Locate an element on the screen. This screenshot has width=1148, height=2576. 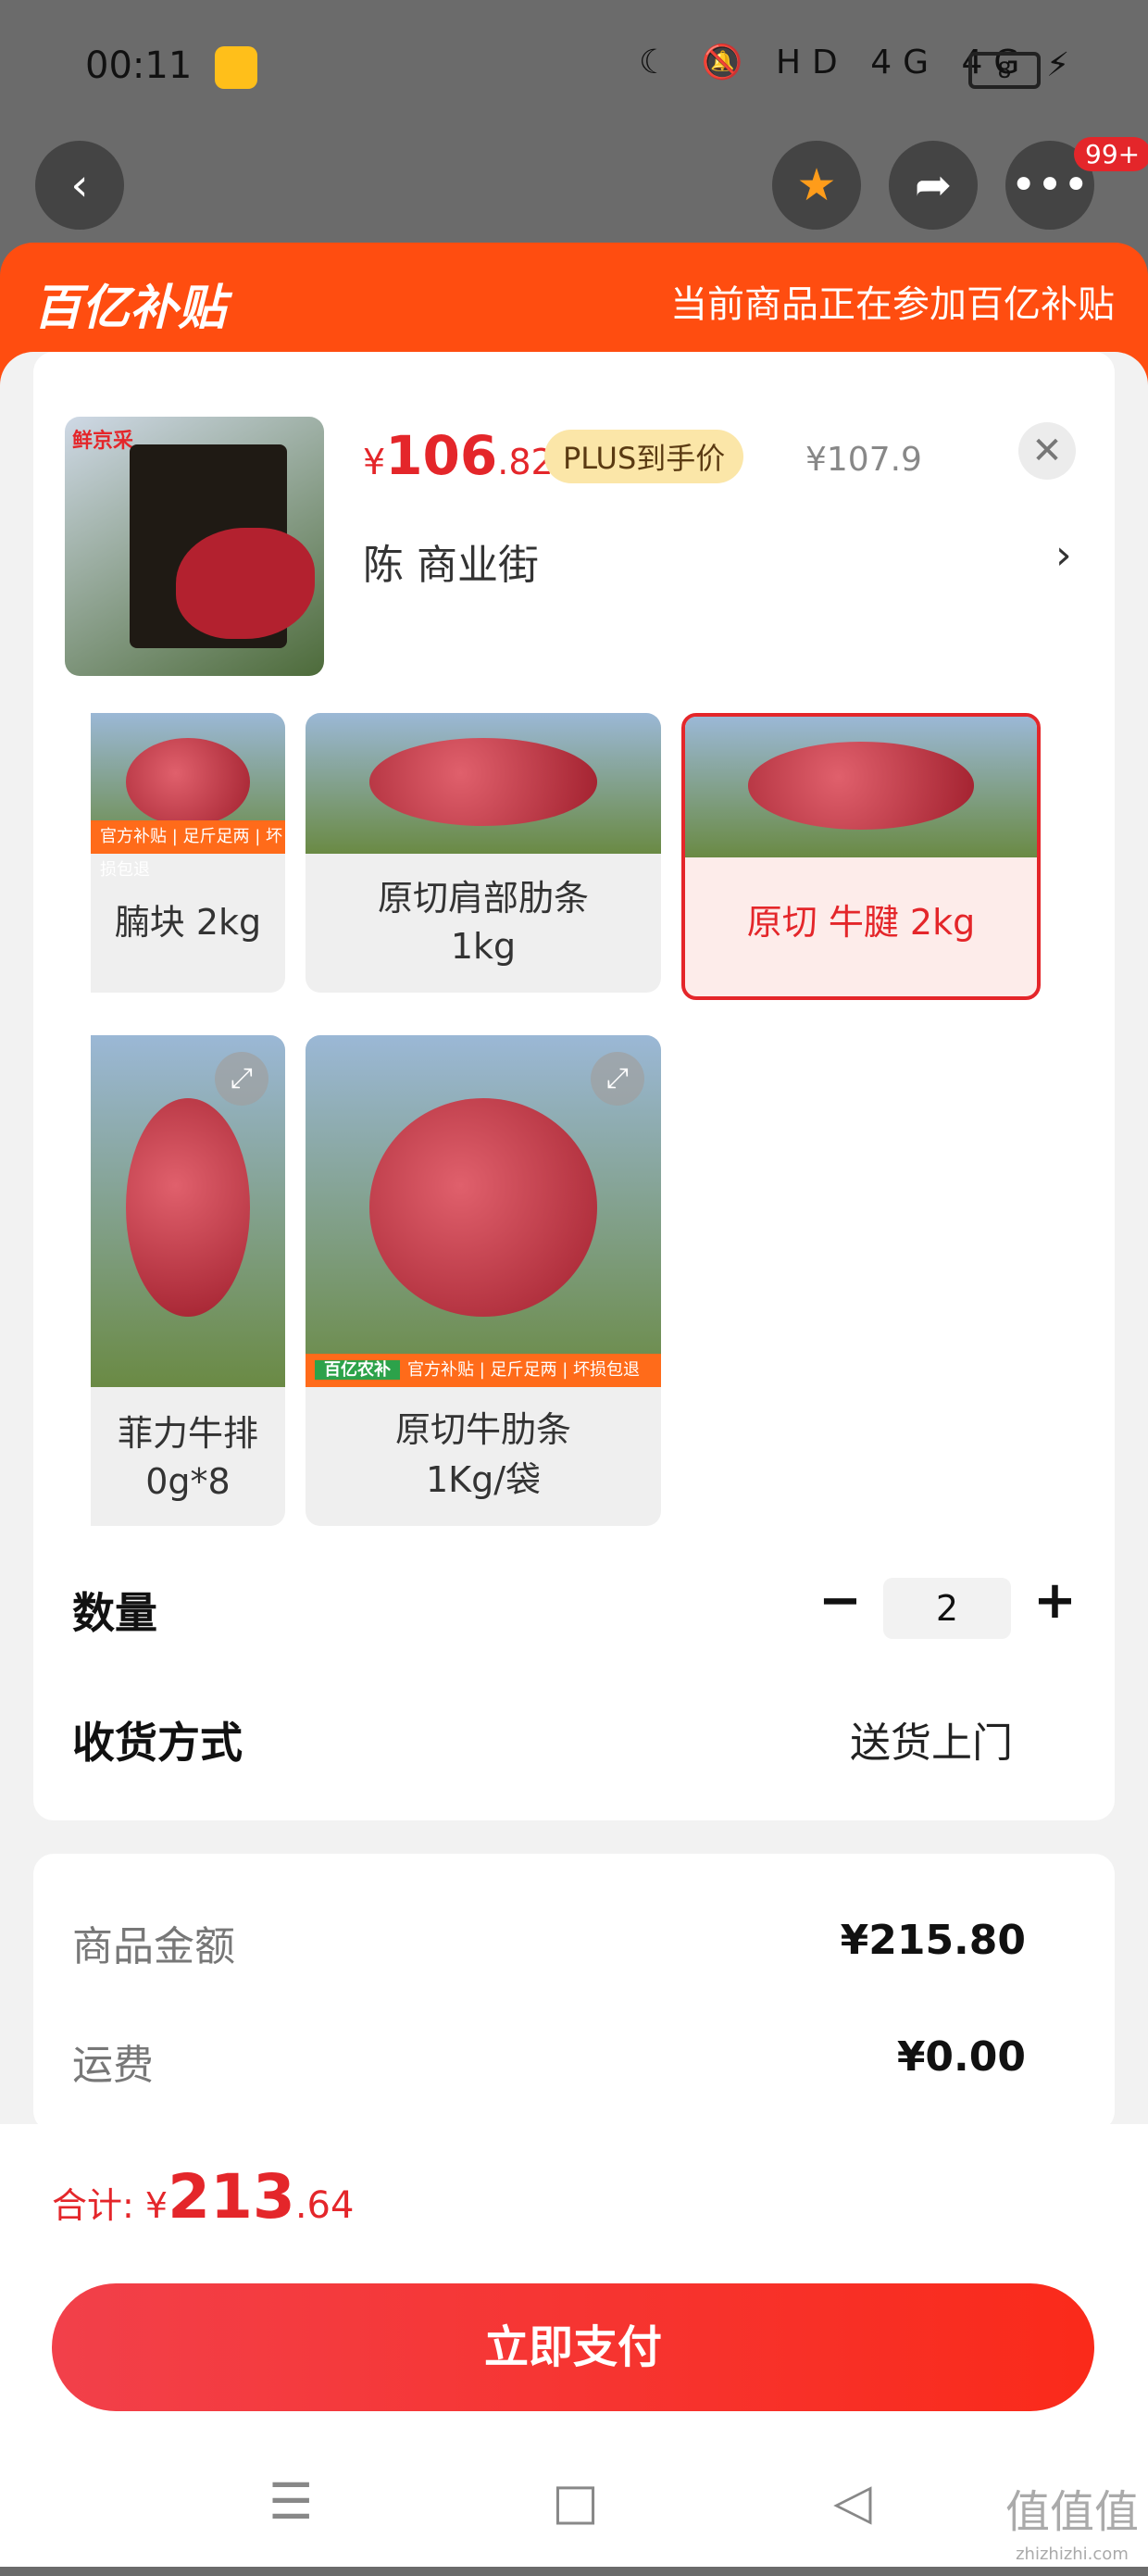
plus-badge: PLUS到手价 is located at coordinates (644, 456).